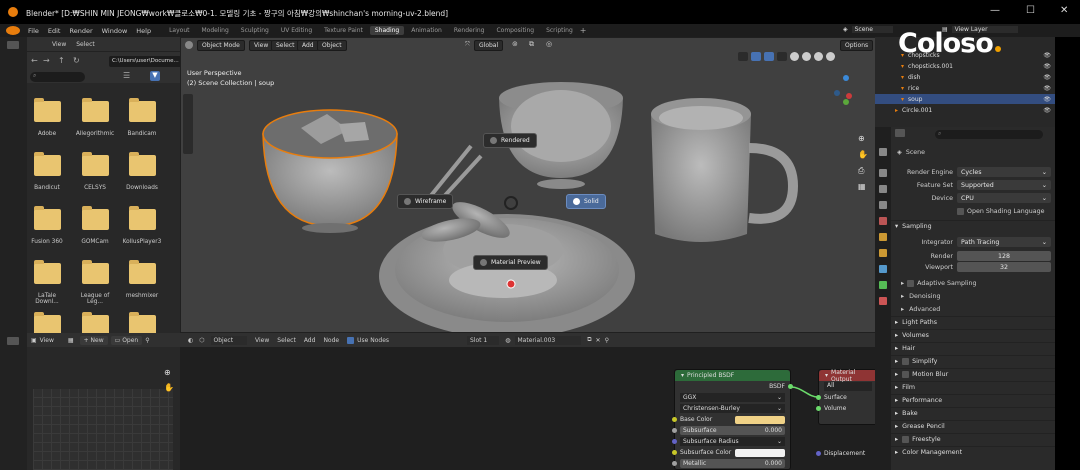 The width and height of the screenshot is (1080, 470). Describe the element at coordinates (674, 452) in the screenshot. I see `subsurface-color-socket` at that location.